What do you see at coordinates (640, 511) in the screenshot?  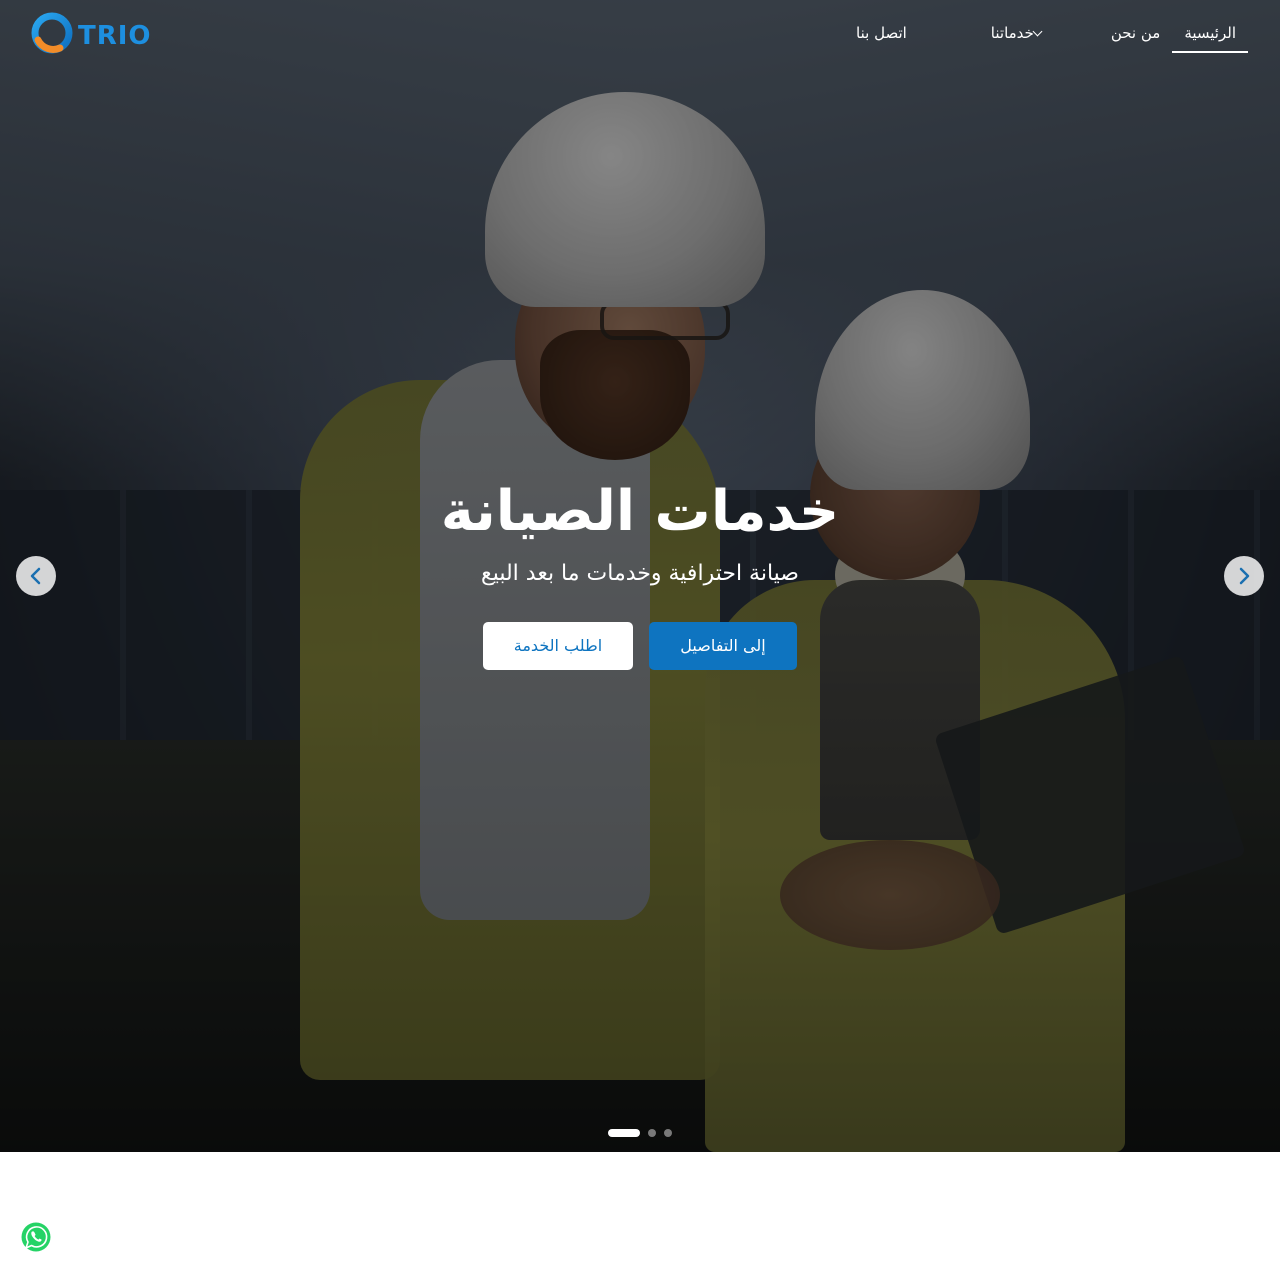 I see `hero-title: خدمات الصيانة` at bounding box center [640, 511].